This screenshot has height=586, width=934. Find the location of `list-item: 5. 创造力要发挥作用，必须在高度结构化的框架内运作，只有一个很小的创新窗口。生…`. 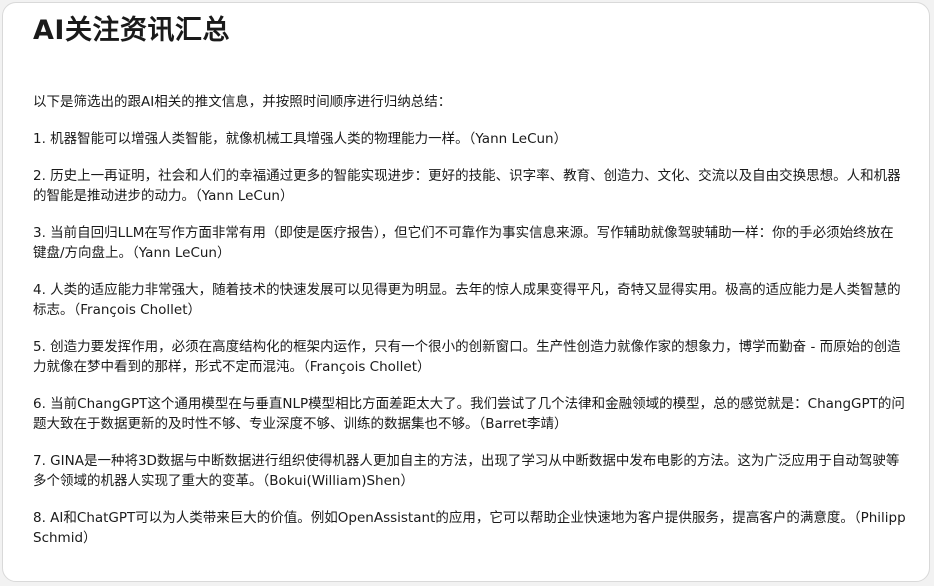

list-item: 5. 创造力要发挥作用，必须在高度结构化的框架内运作，只有一个很小的创新窗口。生… is located at coordinates (467, 357).